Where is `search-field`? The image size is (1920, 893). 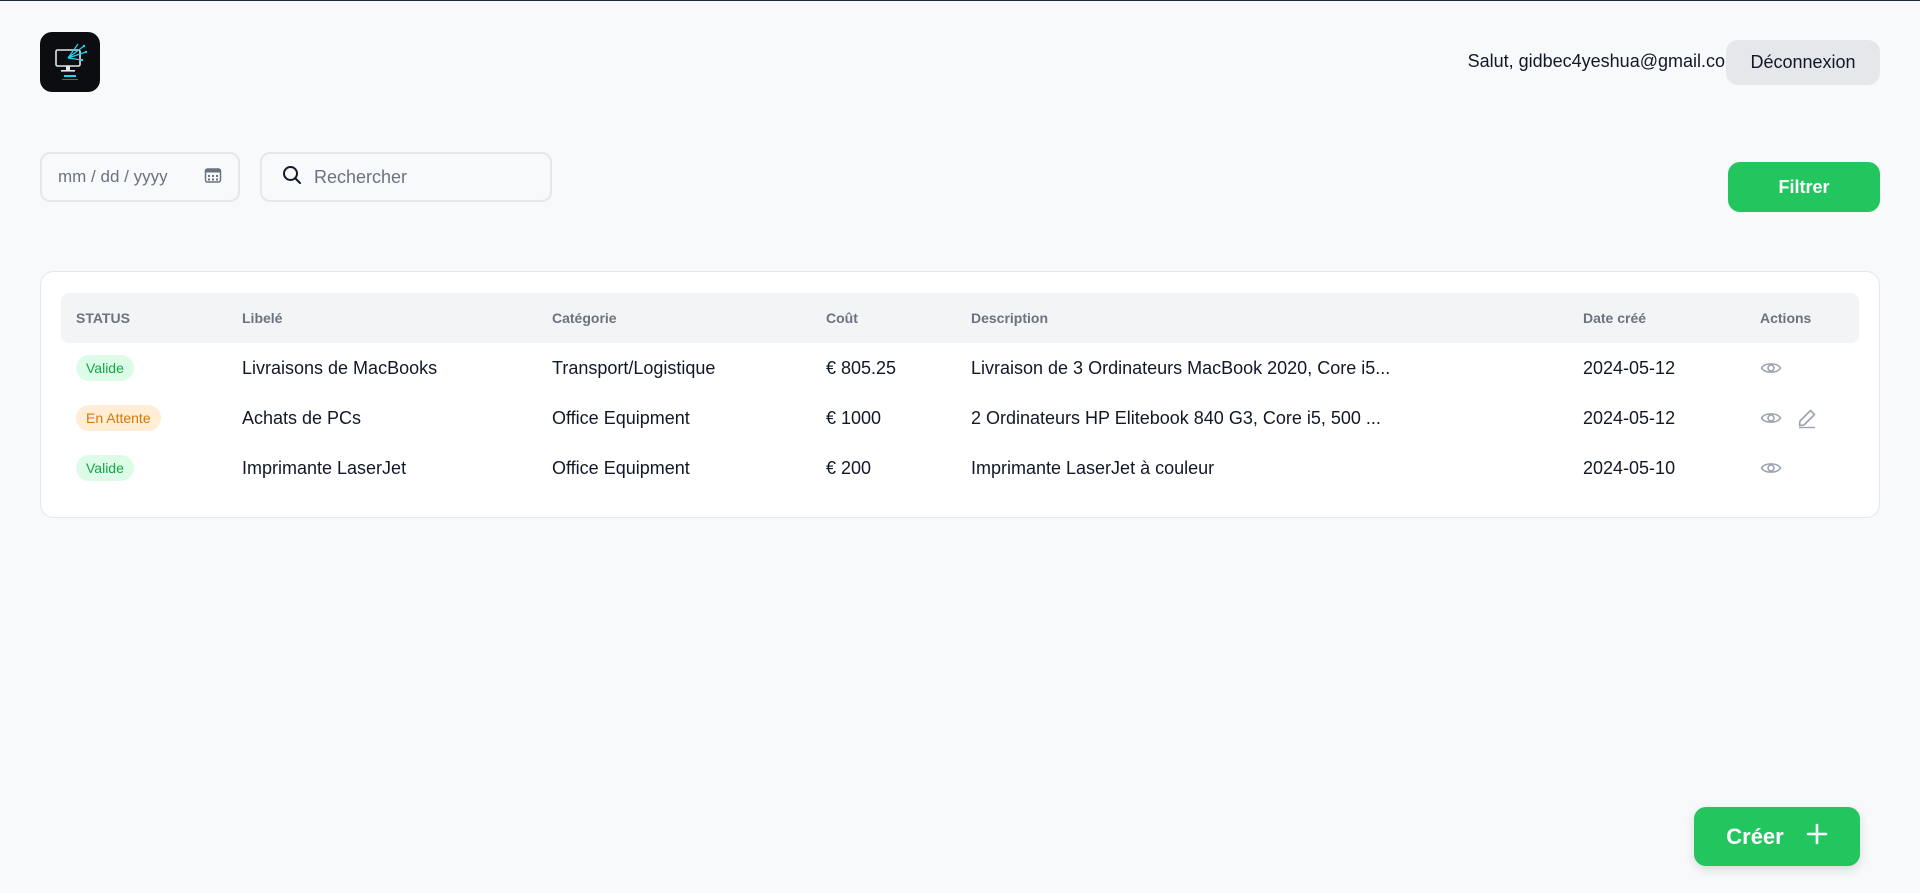 search-field is located at coordinates (406, 177).